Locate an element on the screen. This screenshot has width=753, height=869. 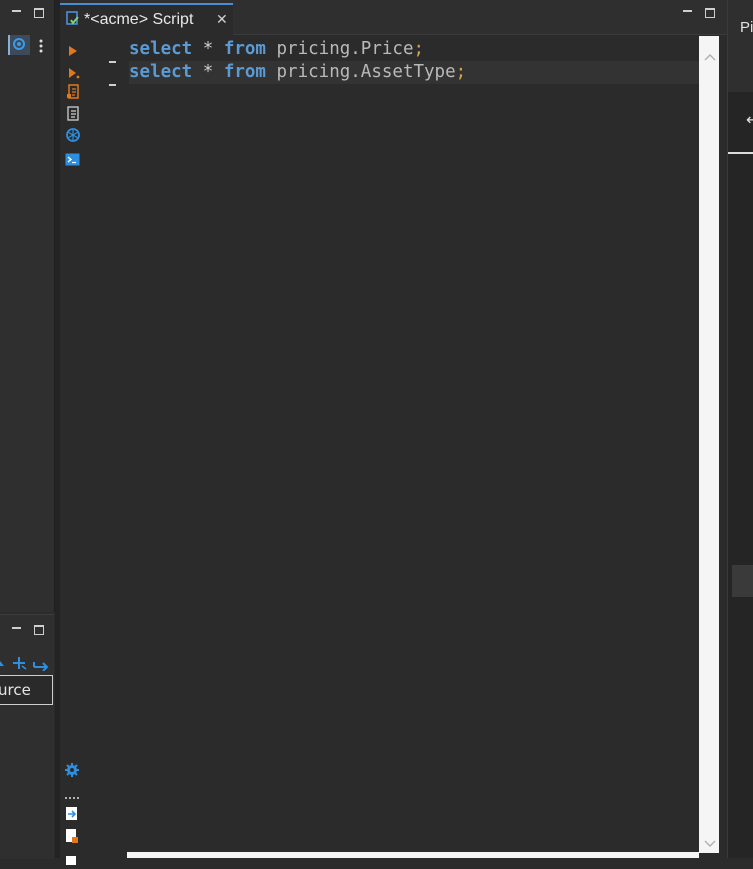
ai-assistant-icon is located at coordinates (73, 137).